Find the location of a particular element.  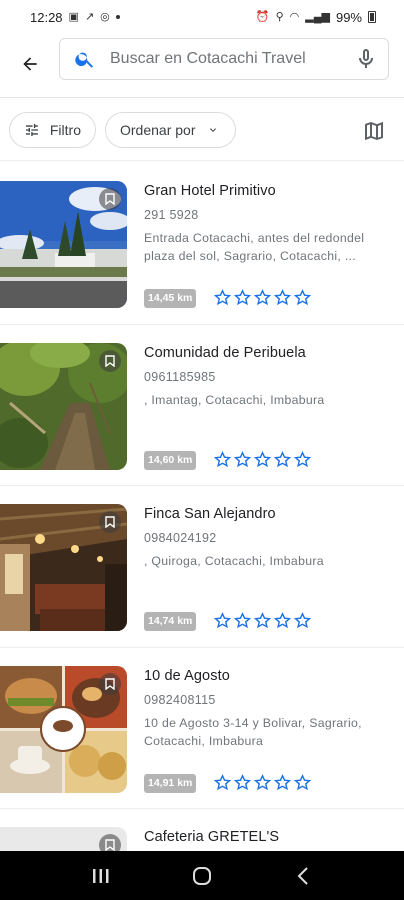

search-header is located at coordinates (202, 66).